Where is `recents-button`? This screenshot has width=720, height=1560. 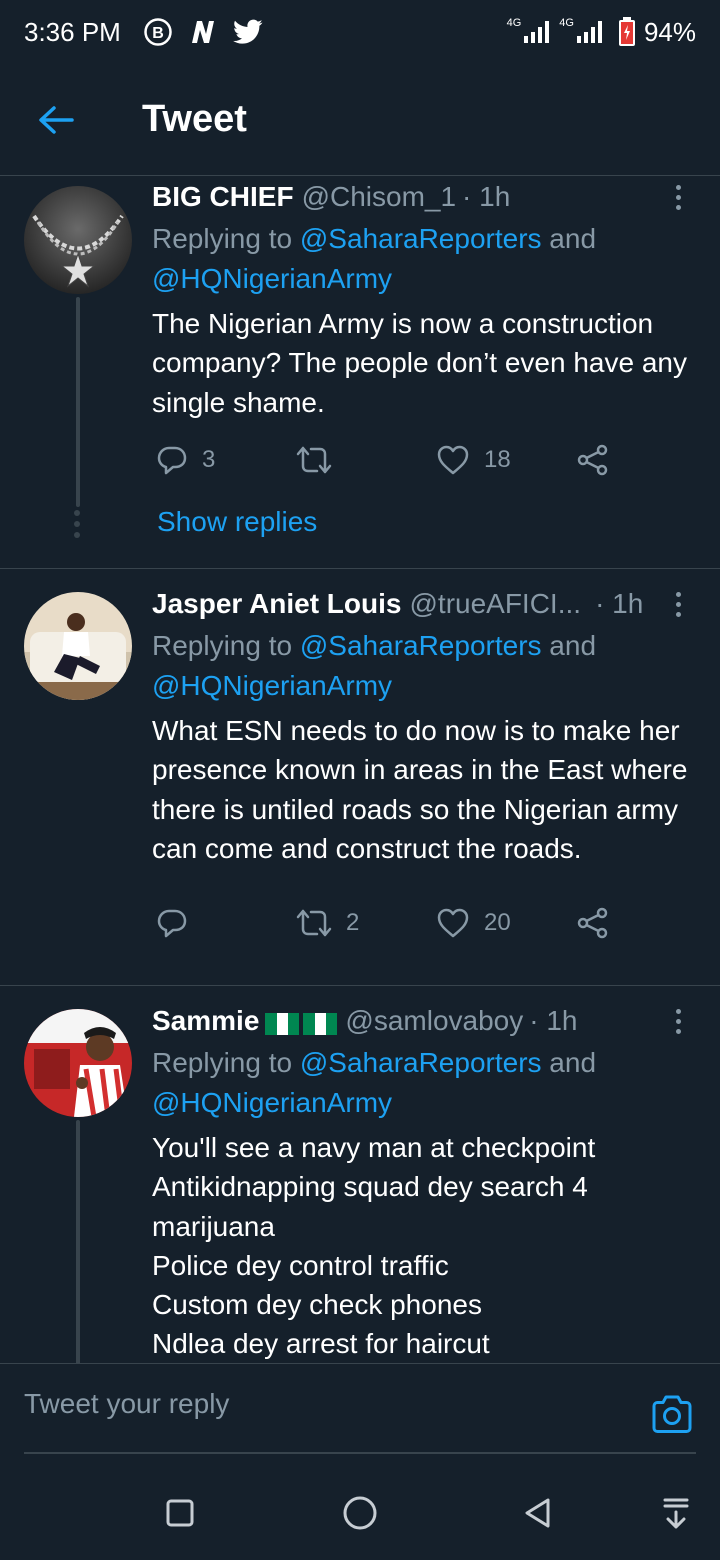 recents-button is located at coordinates (180, 1513).